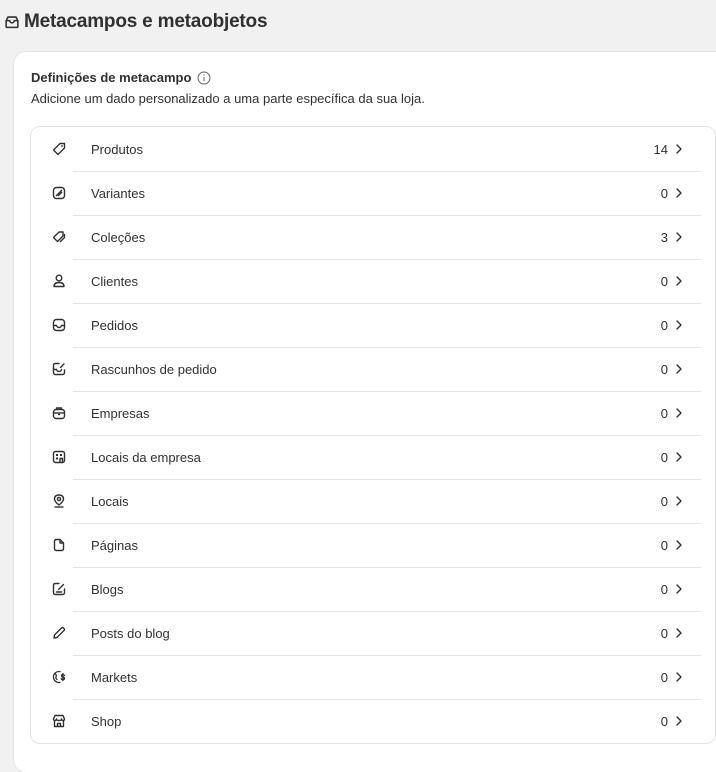  Describe the element at coordinates (59, 325) in the screenshot. I see `inbox-icon` at that location.